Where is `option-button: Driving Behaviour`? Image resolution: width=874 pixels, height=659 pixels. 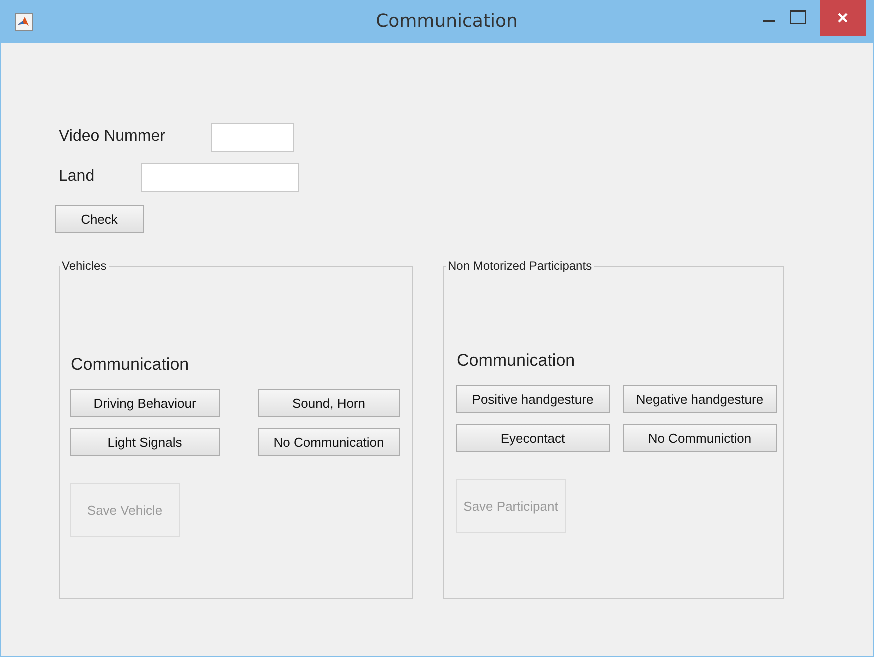
option-button: Driving Behaviour is located at coordinates (145, 403).